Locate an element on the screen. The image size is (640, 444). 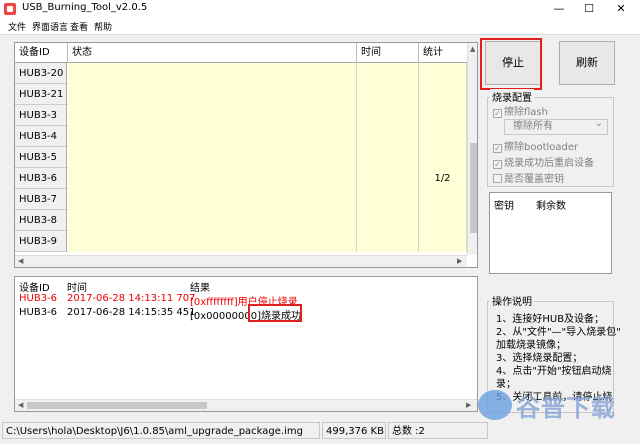
grid-row: HUB3-9 is located at coordinates (241, 241).